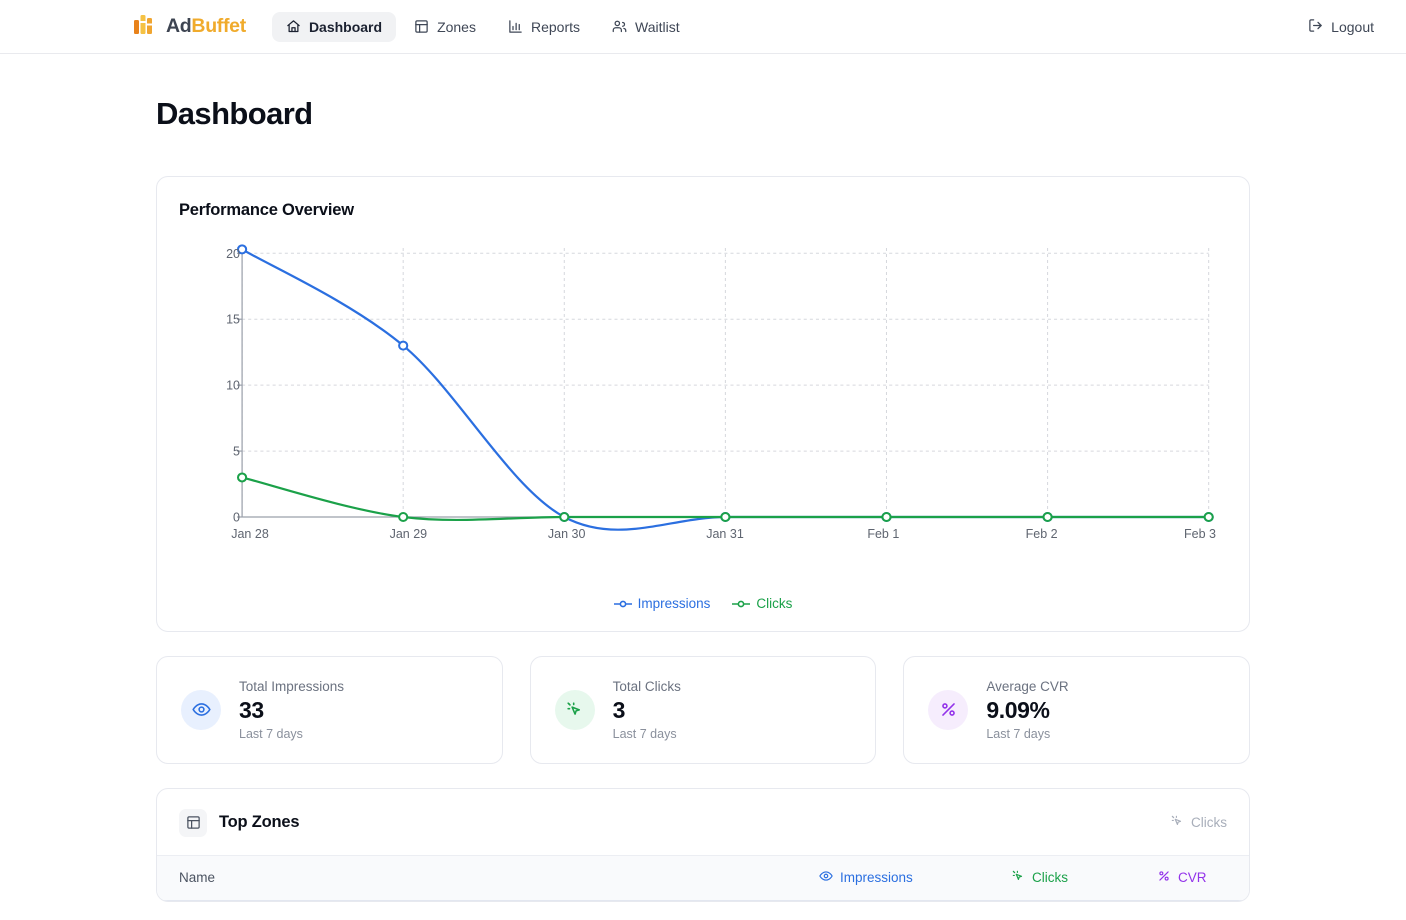  I want to click on logout-label: Logout, so click(1352, 26).